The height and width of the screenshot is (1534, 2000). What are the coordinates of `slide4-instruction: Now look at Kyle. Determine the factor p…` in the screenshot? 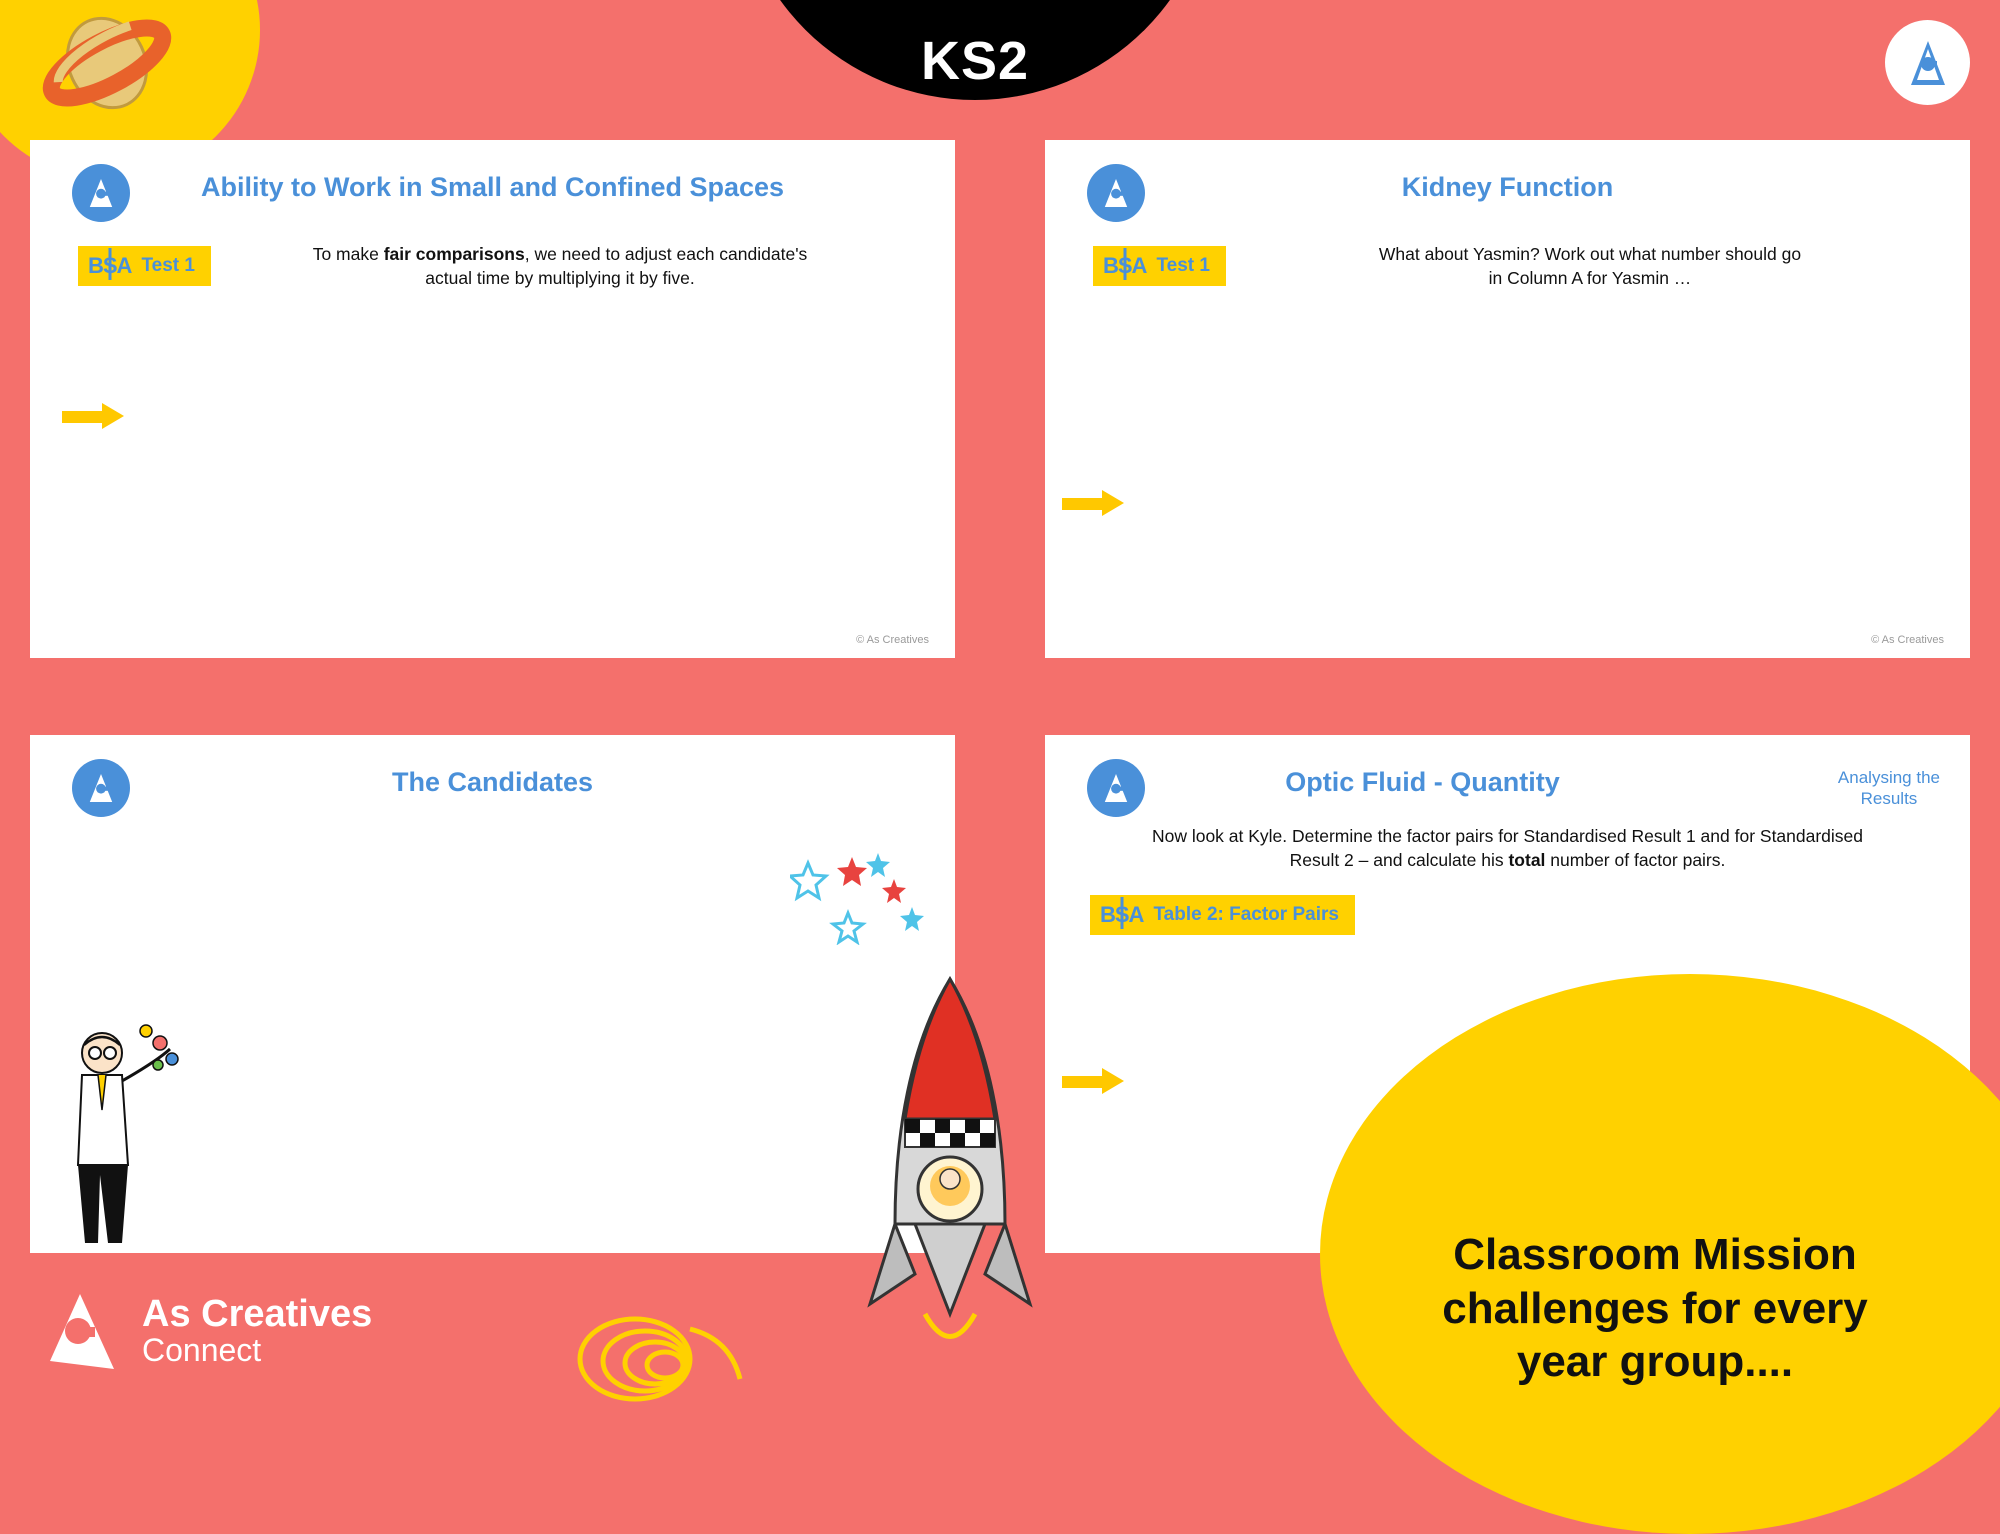 It's located at (1507, 848).